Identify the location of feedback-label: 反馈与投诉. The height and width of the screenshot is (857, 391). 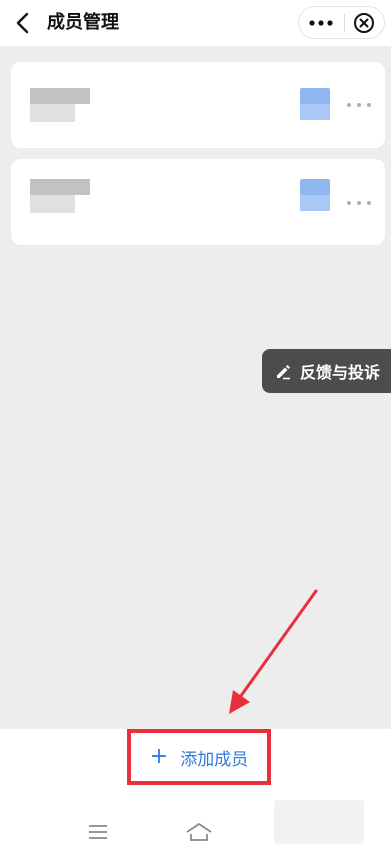
(340, 372).